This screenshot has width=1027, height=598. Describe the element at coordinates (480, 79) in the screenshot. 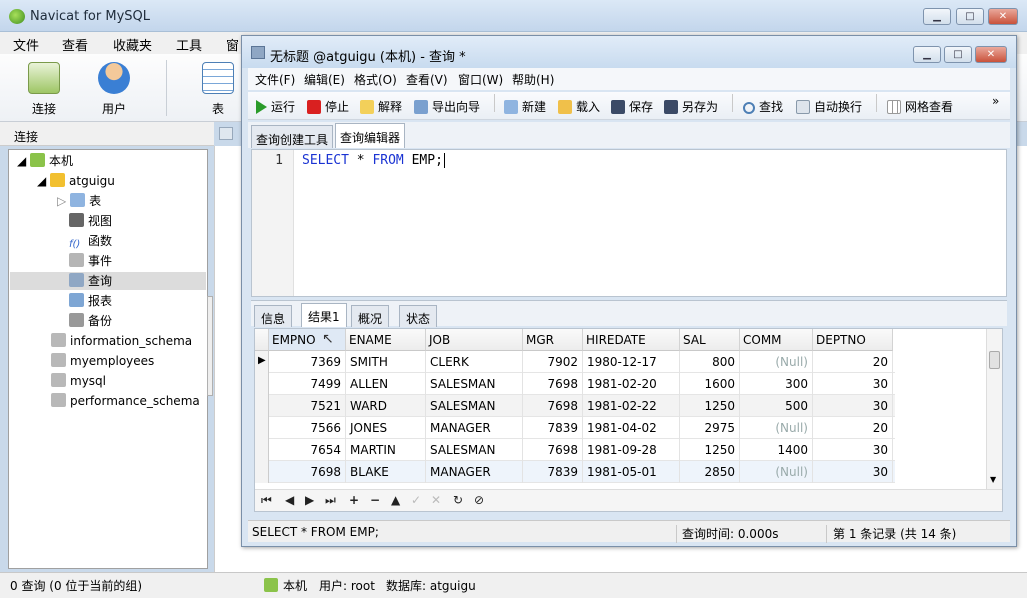

I see `qmenu-window: 窗口(W)` at that location.